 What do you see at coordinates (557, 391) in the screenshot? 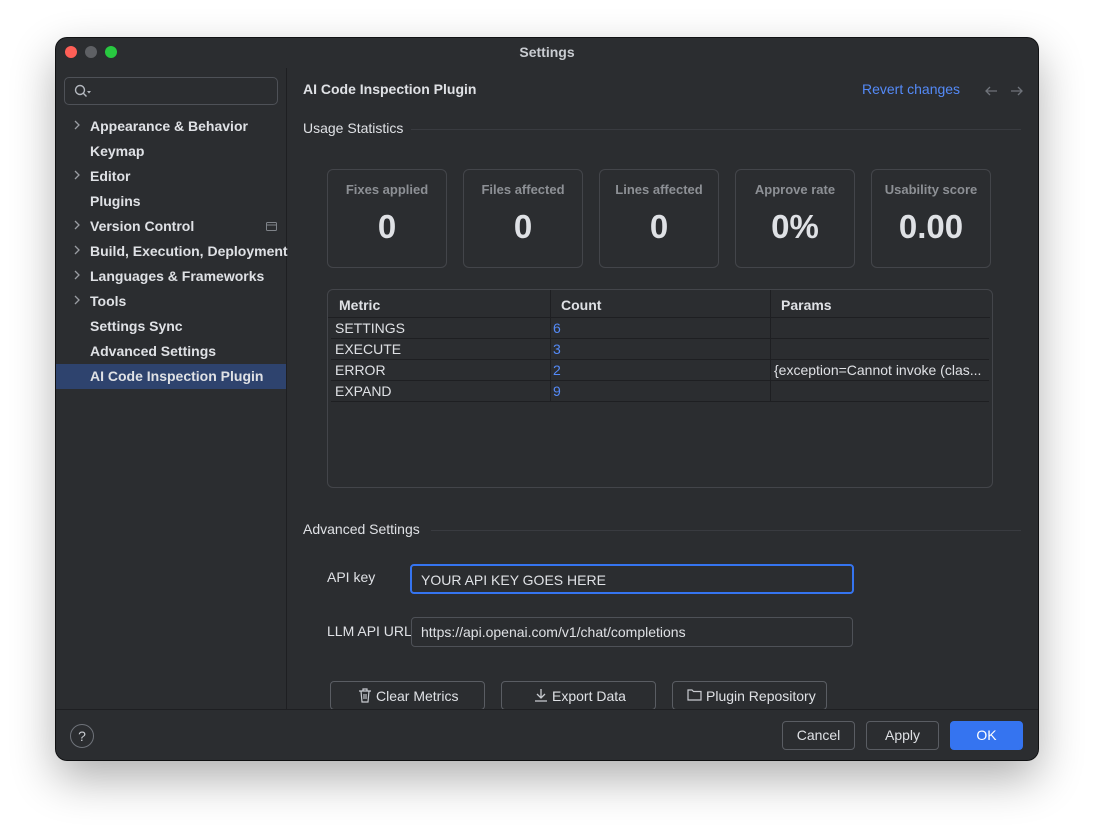
I see `count-text: 9` at bounding box center [557, 391].